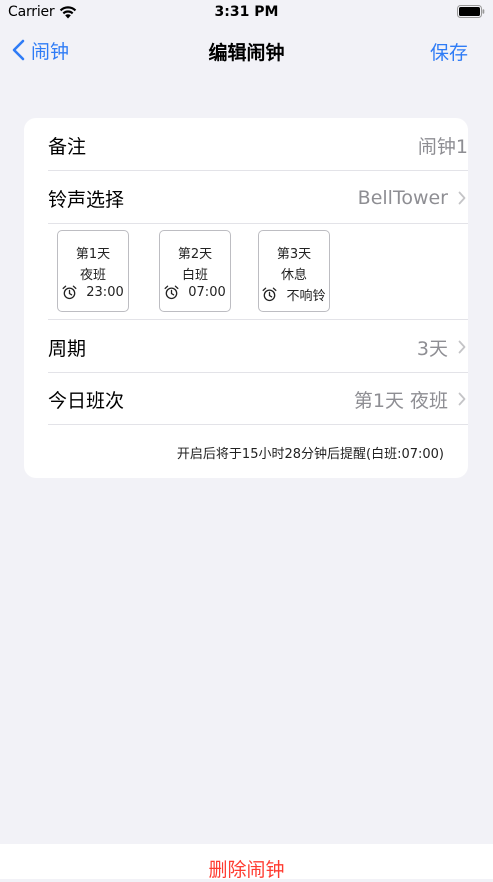 Image resolution: width=493 pixels, height=882 pixels. I want to click on shift-alarm-time: 不响铃, so click(306, 296).